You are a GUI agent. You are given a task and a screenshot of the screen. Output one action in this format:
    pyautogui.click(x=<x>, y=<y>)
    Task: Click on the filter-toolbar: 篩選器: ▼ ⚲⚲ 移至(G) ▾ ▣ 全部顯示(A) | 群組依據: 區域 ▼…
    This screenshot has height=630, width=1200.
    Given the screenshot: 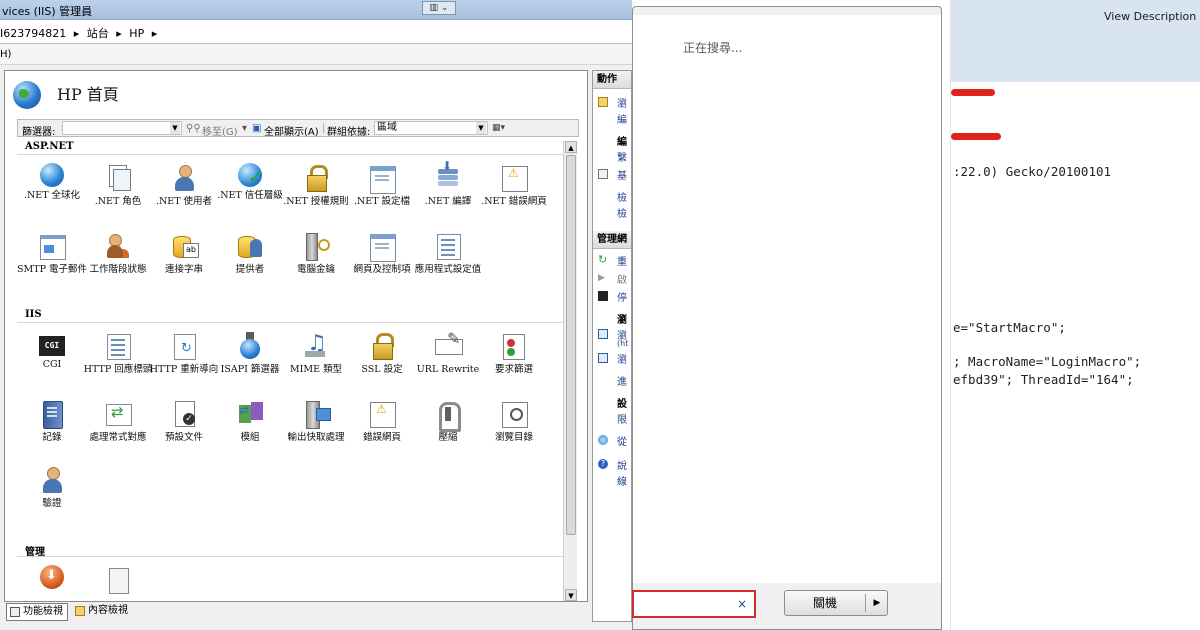 What is the action you would take?
    pyautogui.click(x=298, y=128)
    